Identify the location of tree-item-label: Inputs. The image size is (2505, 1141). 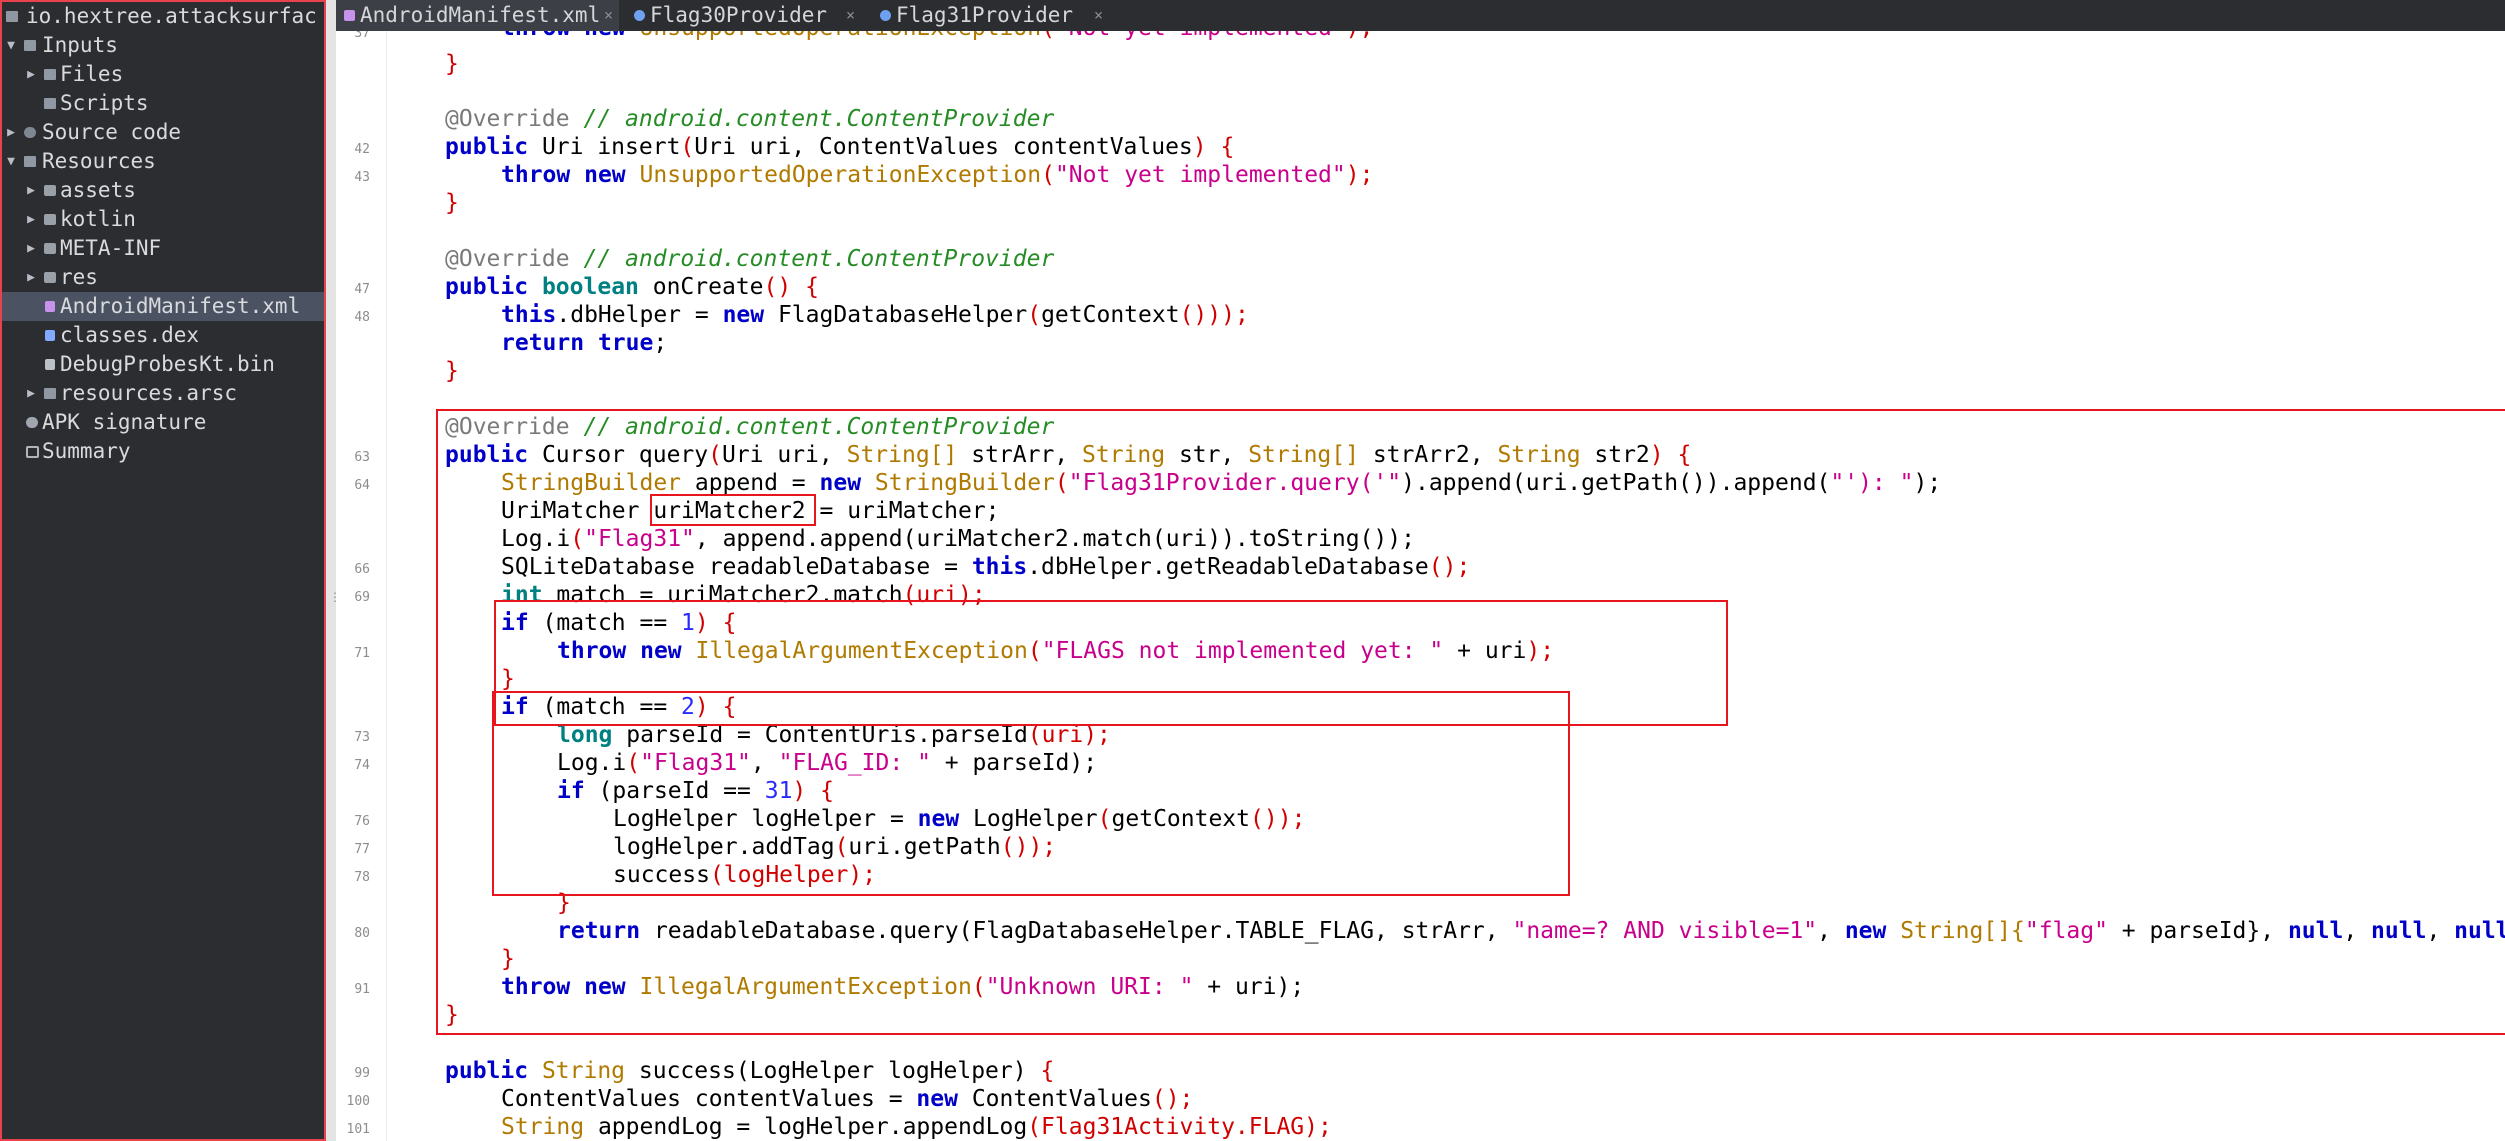
(80, 45).